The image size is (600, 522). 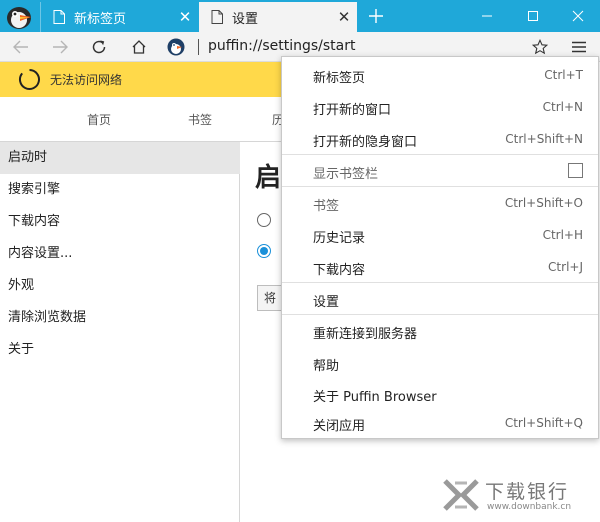 What do you see at coordinates (86, 80) in the screenshot?
I see `offline-message: 无法访问网络` at bounding box center [86, 80].